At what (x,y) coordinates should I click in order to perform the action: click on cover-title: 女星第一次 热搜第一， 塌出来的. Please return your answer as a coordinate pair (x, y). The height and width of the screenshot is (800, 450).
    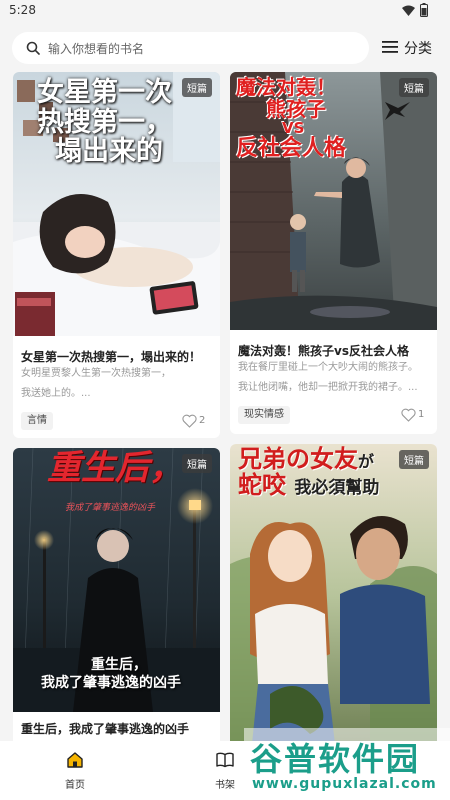
    Looking at the image, I should click on (104, 122).